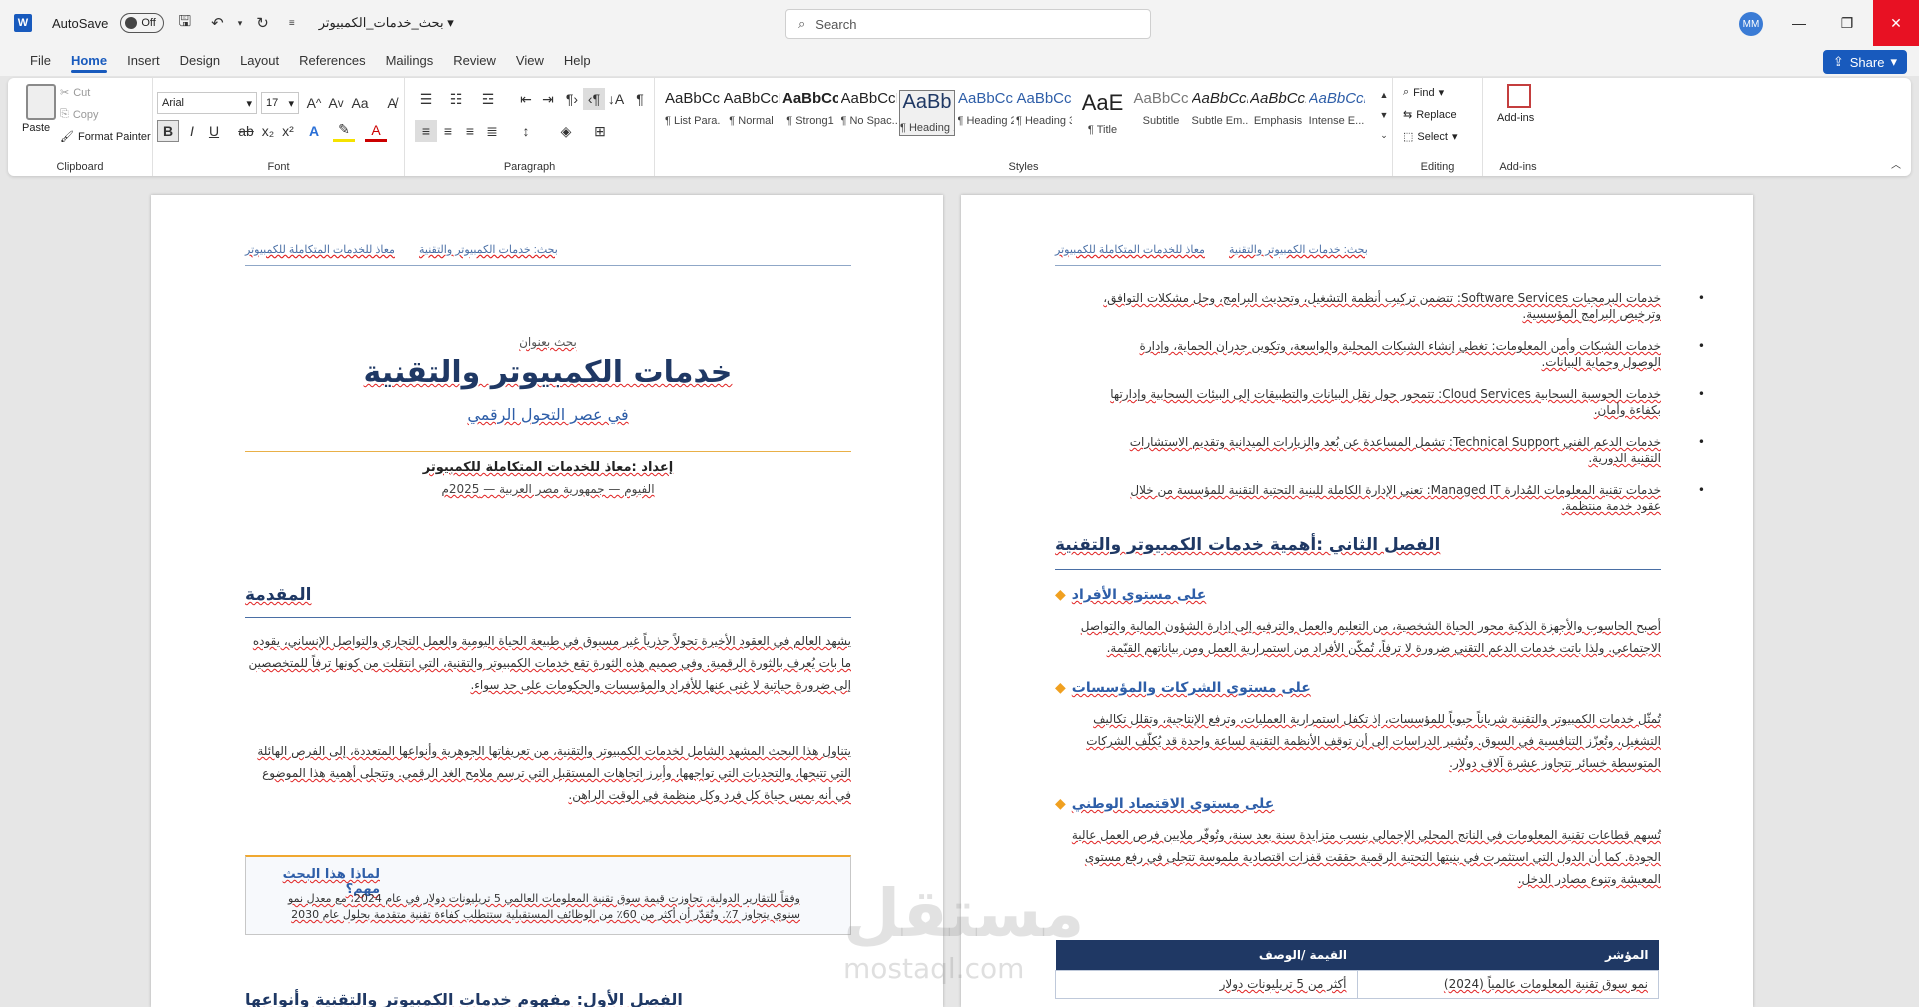 The image size is (1919, 1007). I want to click on clear-formatting-icon: A̸, so click(392, 103).